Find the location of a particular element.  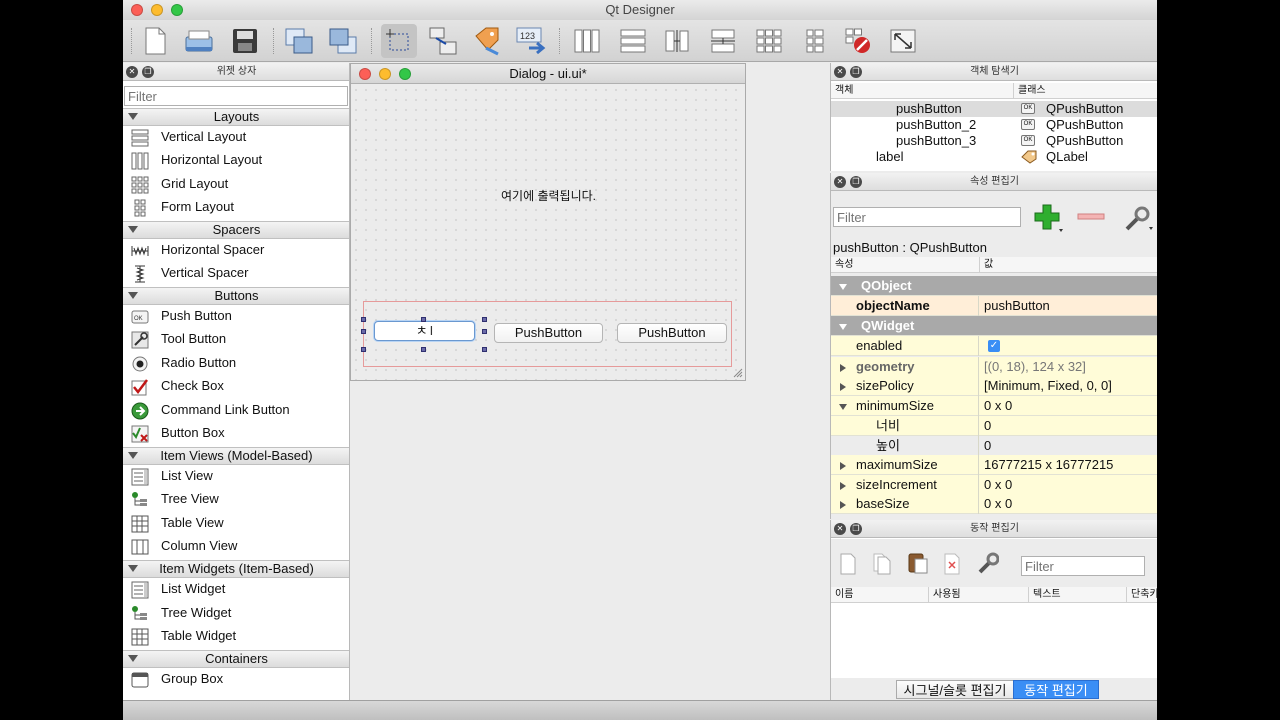

action-filter-input is located at coordinates (1083, 566).